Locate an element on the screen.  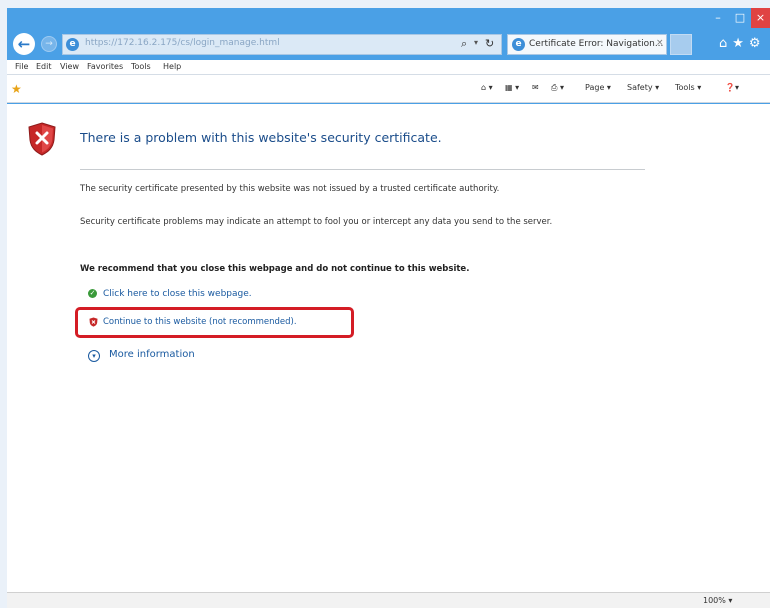
refresh-icon: ↻ is located at coordinates (489, 43).